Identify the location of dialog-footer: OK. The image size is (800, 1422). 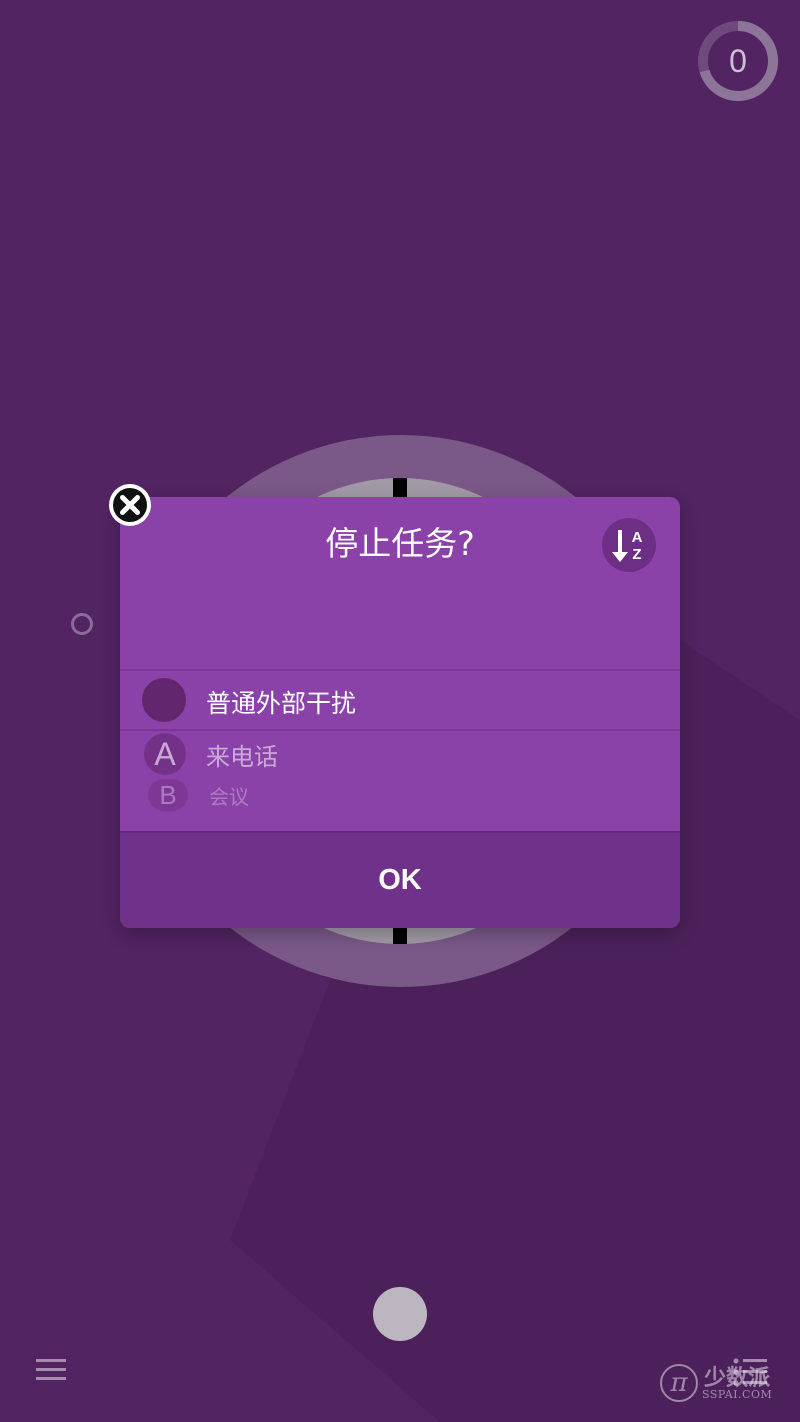
(400, 879).